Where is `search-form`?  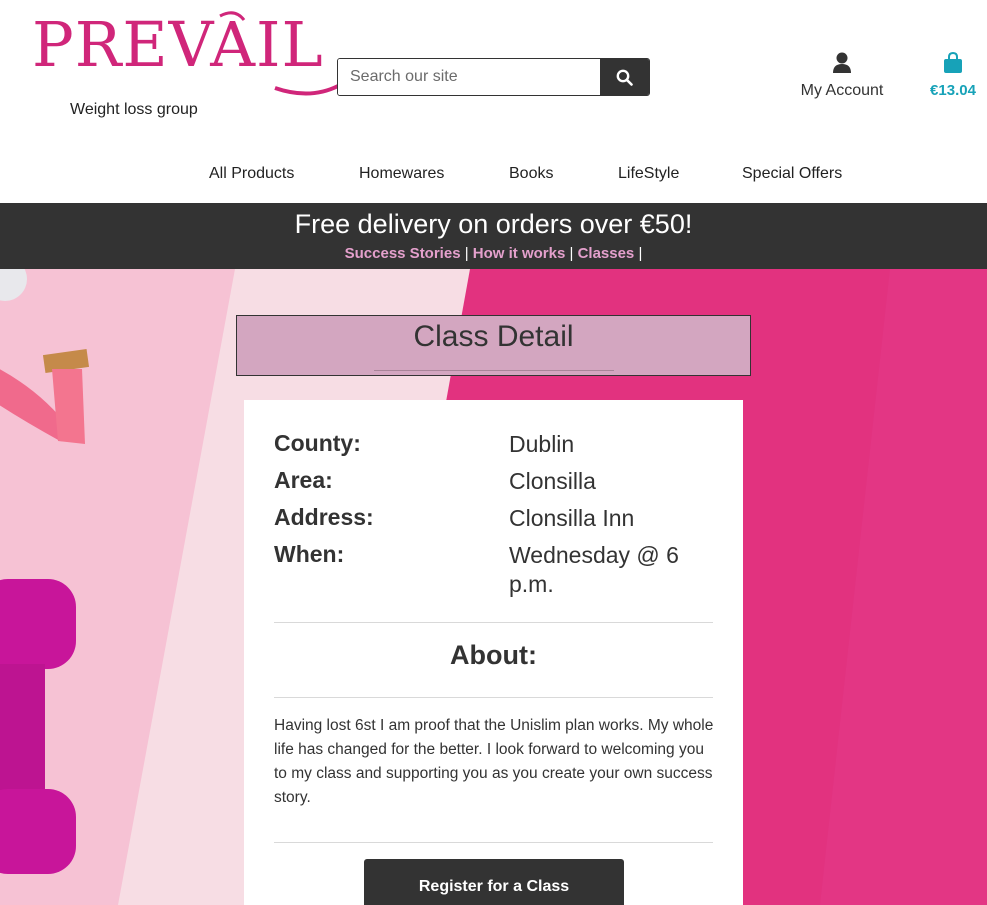
search-form is located at coordinates (493, 77).